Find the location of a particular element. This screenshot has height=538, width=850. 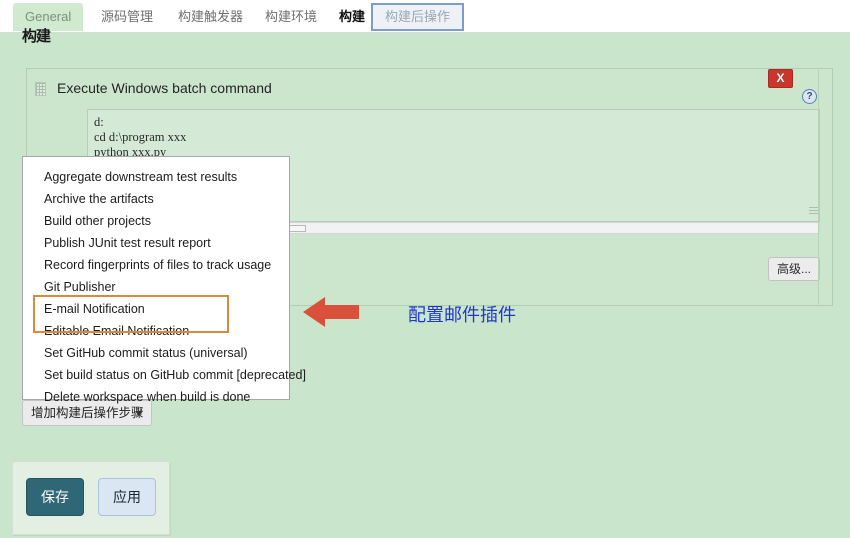

menu-item-publish-junit: Publish JUnit test result report is located at coordinates (156, 243).